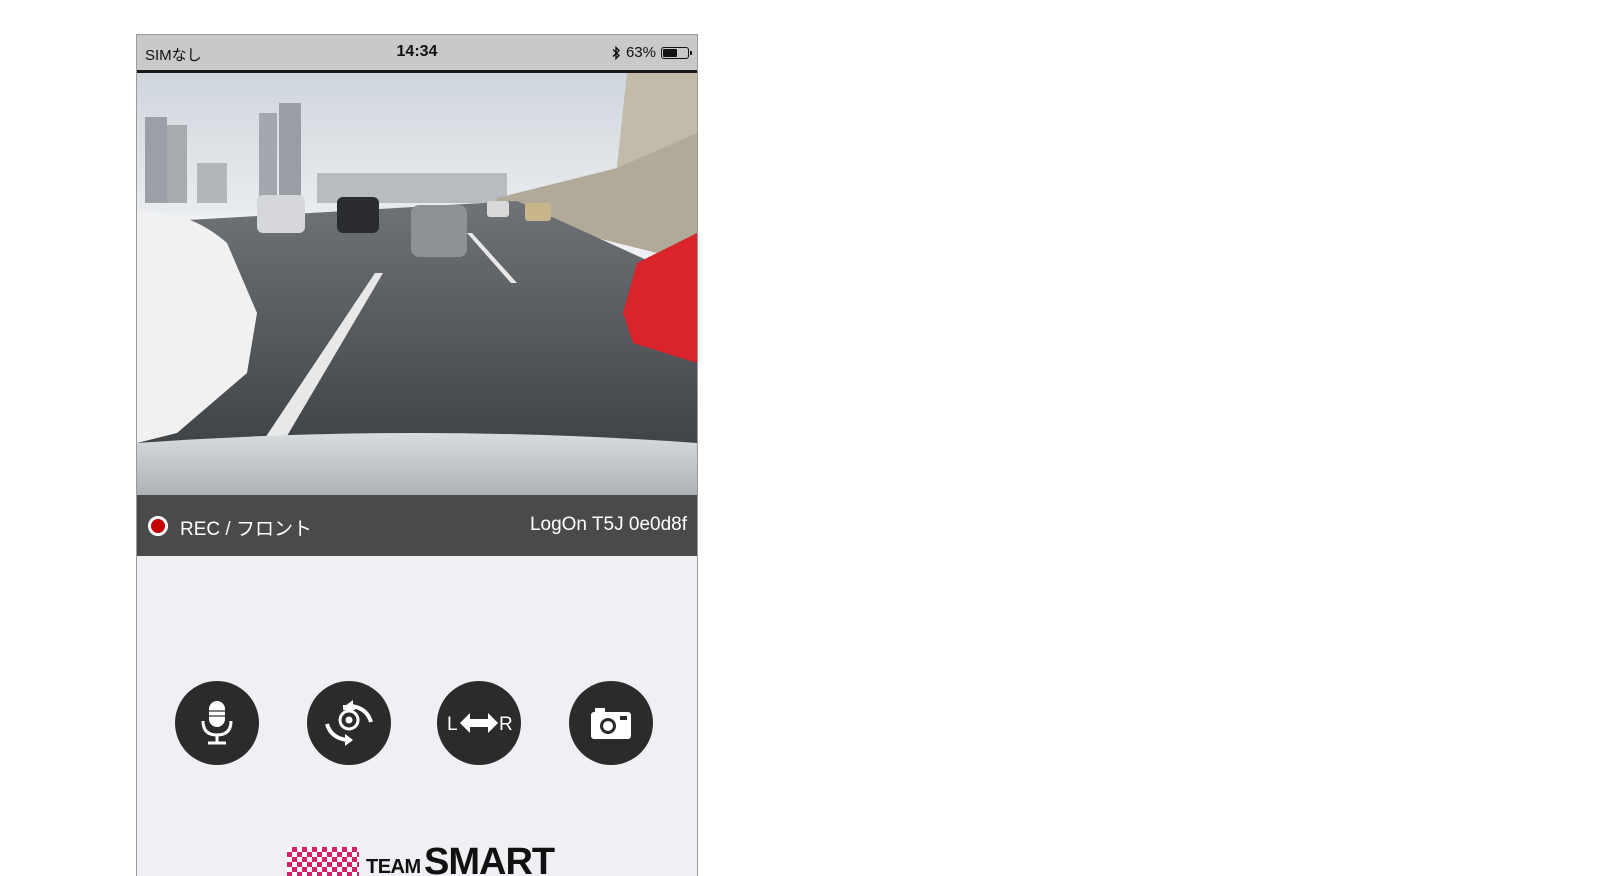  Describe the element at coordinates (158, 526) in the screenshot. I see `record-indicator-icon` at that location.